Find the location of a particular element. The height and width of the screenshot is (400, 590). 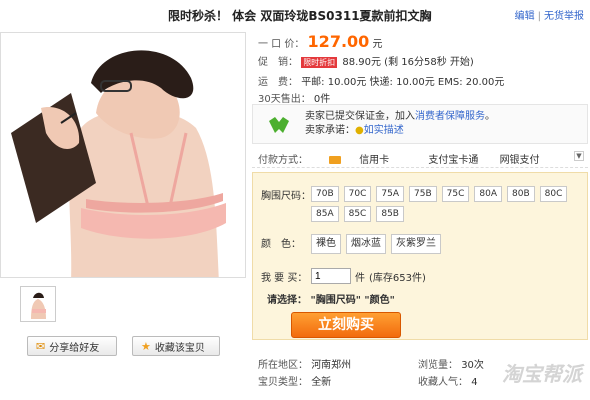

location-row: 所在地区： 河南郑州 is located at coordinates (304, 363).